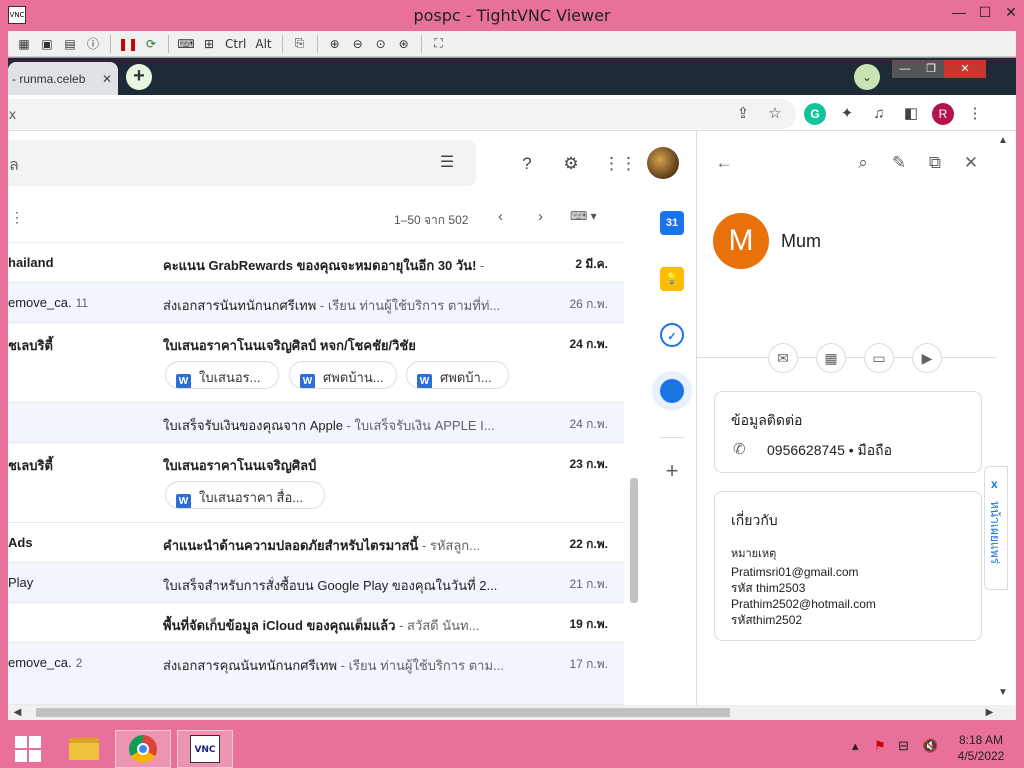 The height and width of the screenshot is (768, 1024). I want to click on horizontal-scrollbar: ◀ ▶, so click(512, 712).